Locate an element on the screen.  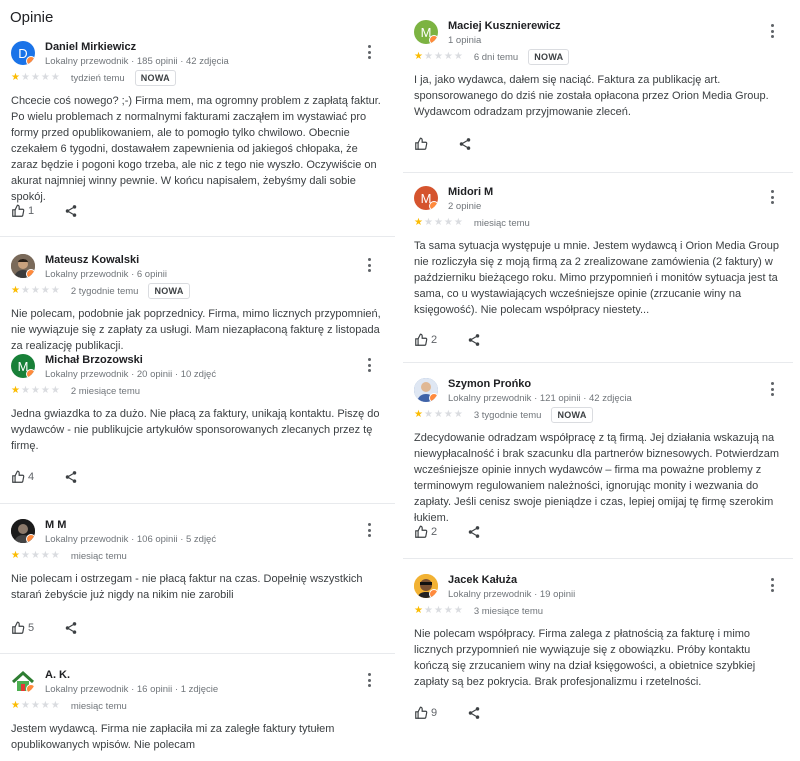
like-count: 9 is located at coordinates (434, 713).